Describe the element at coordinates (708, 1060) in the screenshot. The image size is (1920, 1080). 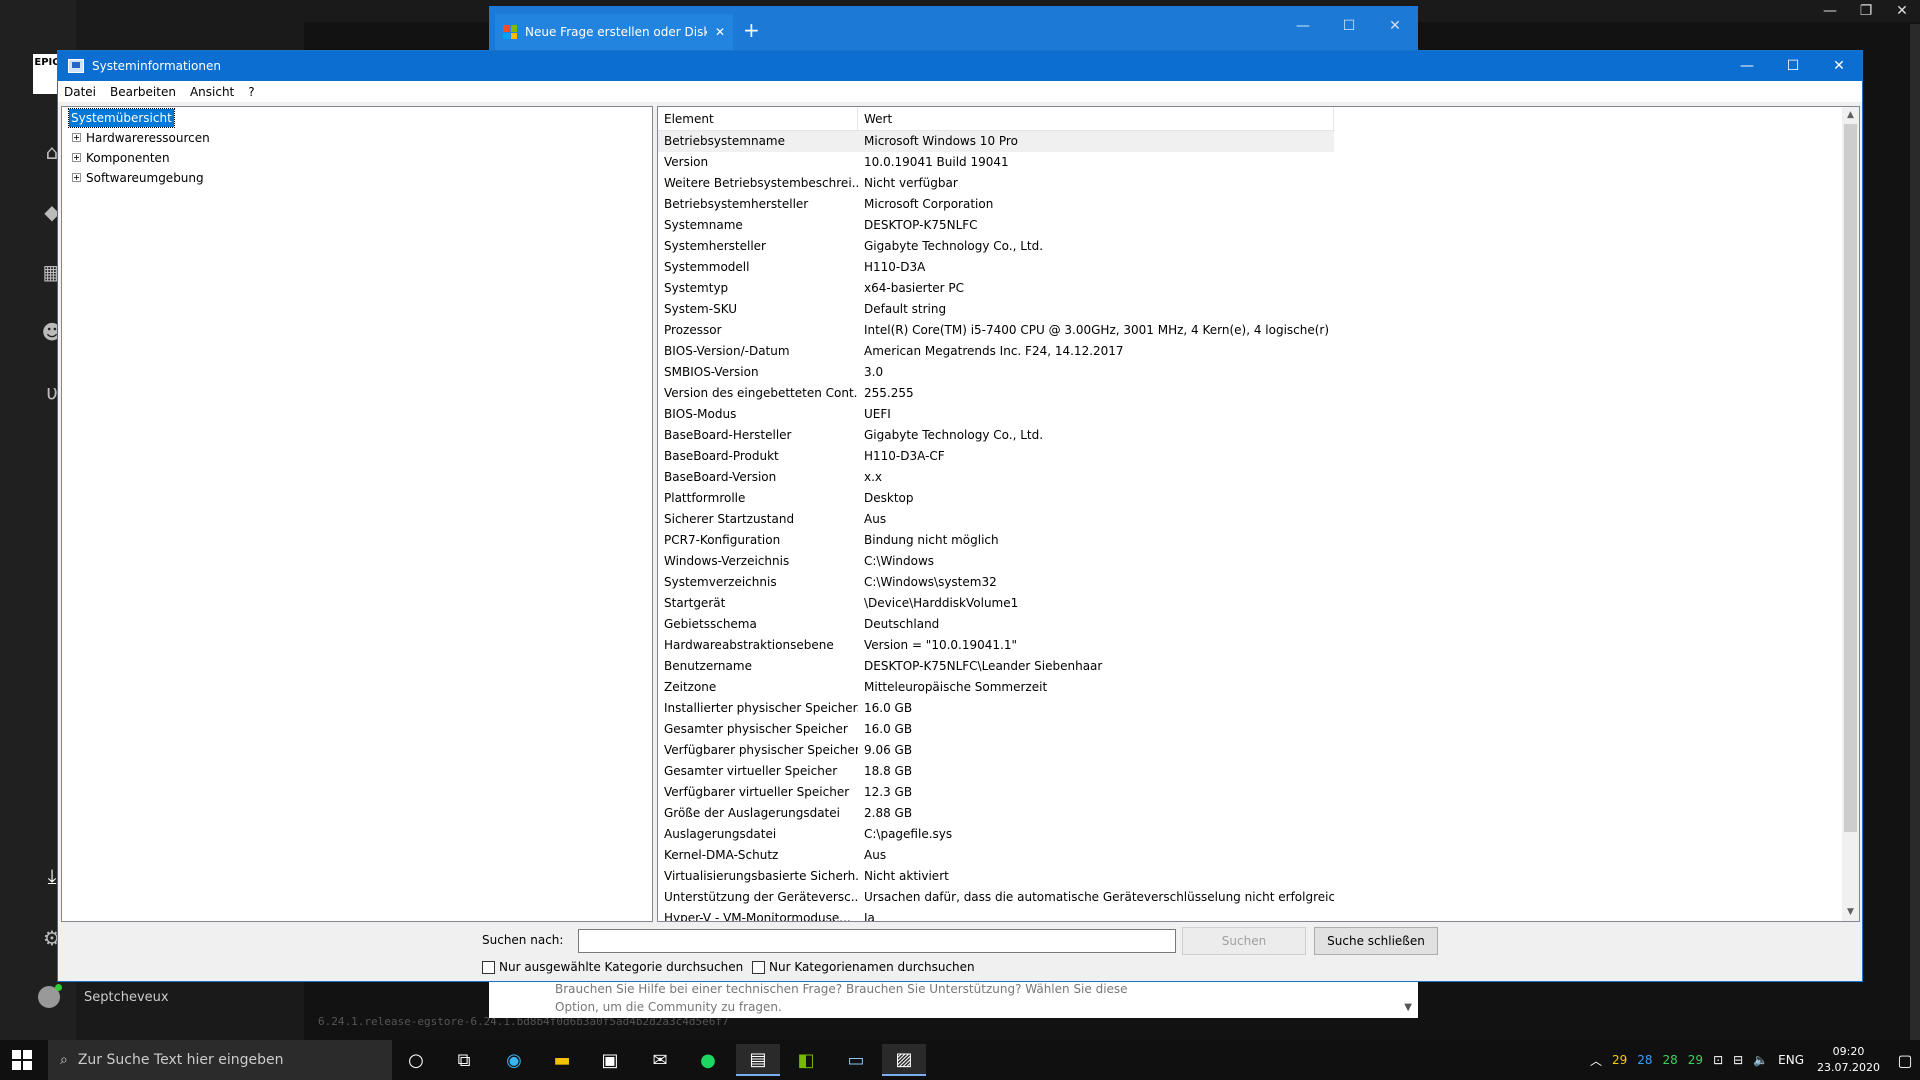
I see `spotify-icon: ●` at that location.